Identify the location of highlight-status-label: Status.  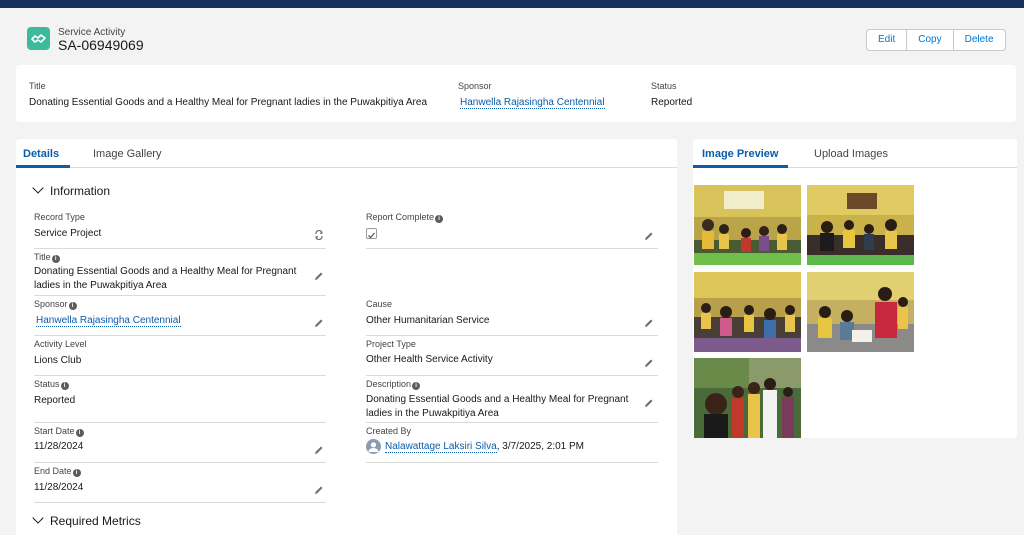
(664, 86).